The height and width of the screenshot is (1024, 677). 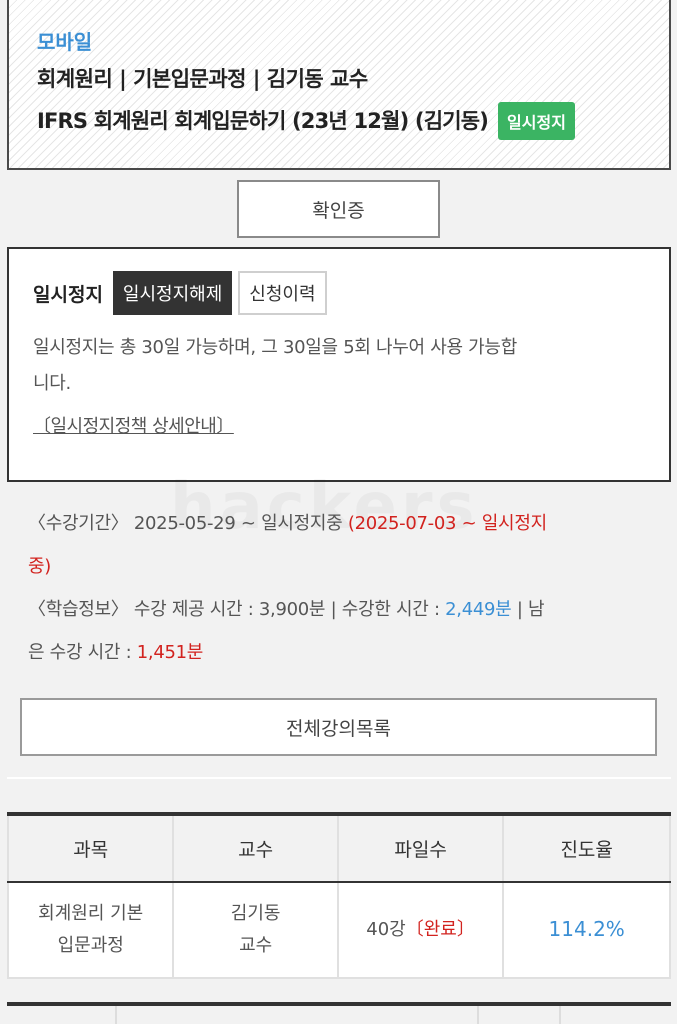 What do you see at coordinates (478, 609) in the screenshot?
I see `taken-time-value: 2,449분` at bounding box center [478, 609].